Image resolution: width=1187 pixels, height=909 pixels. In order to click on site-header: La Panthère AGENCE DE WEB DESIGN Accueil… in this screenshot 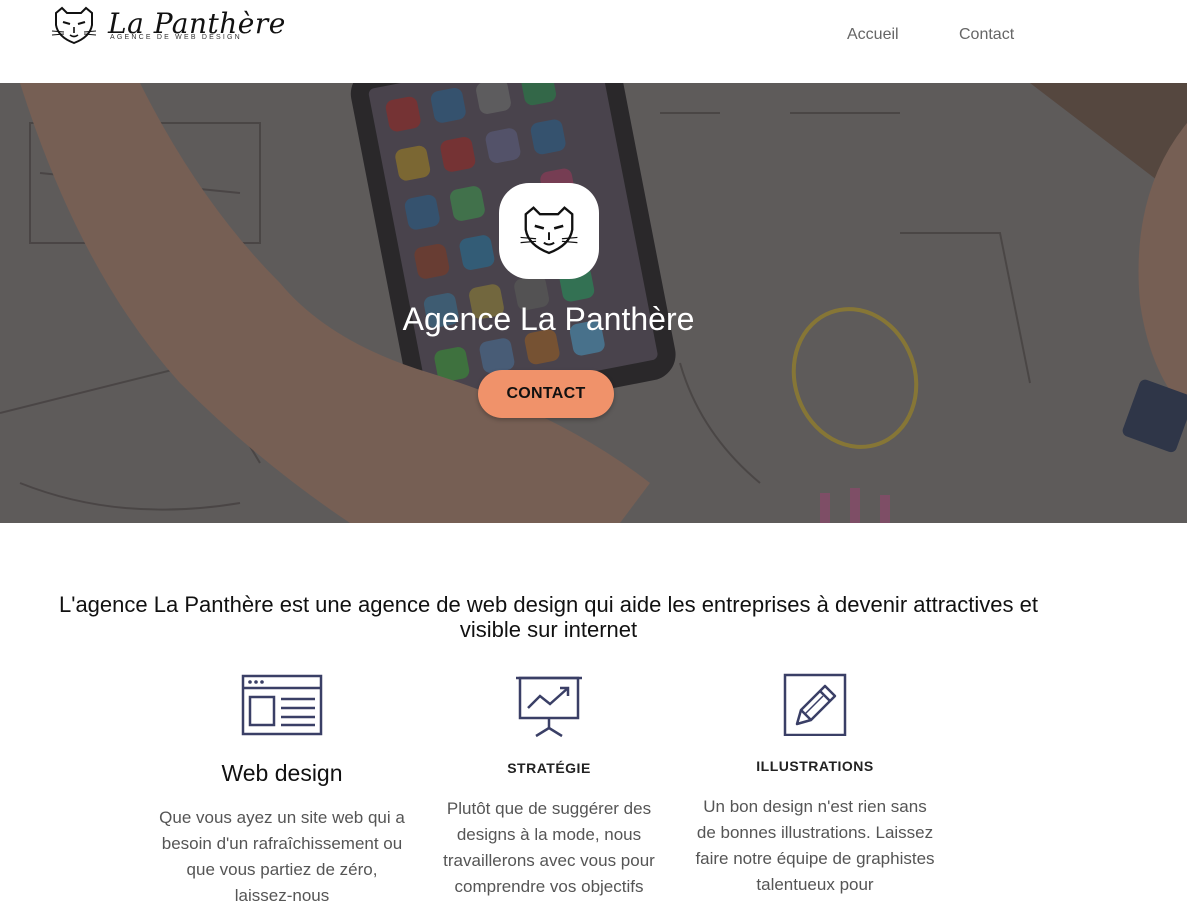, I will do `click(593, 41)`.